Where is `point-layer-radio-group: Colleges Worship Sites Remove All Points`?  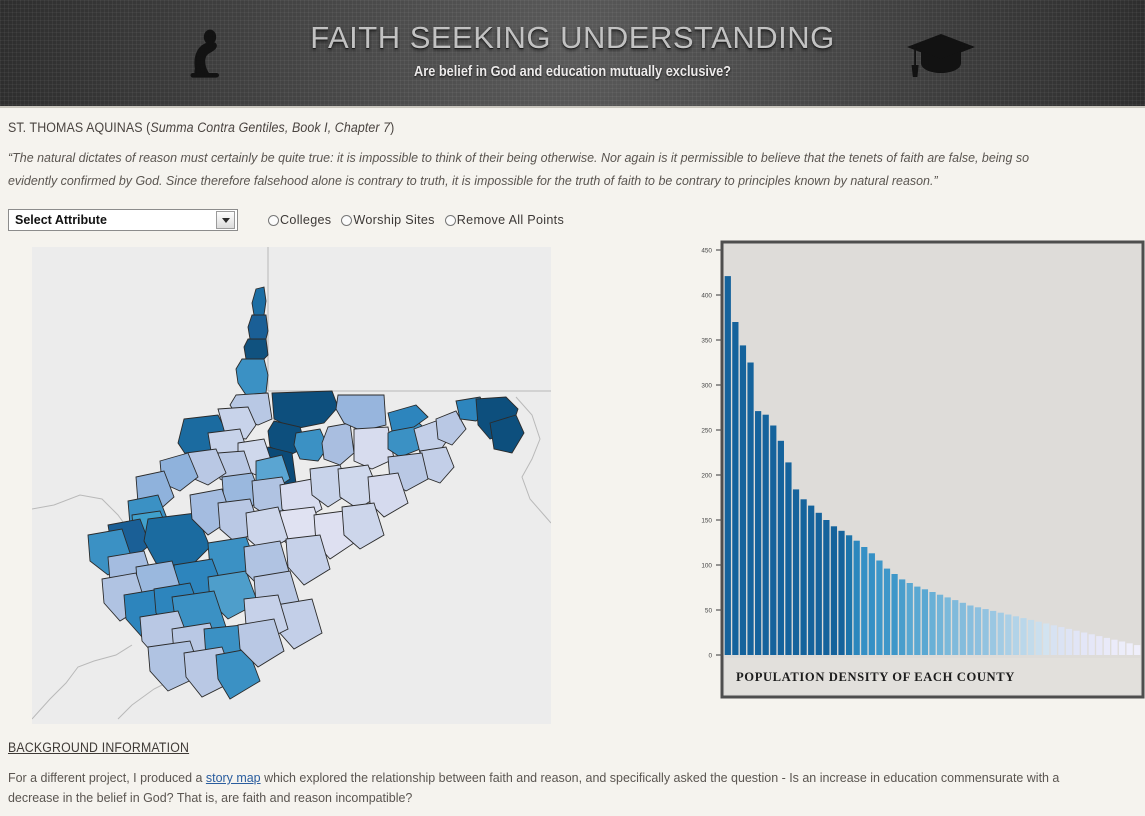
point-layer-radio-group: Colleges Worship Sites Remove All Points is located at coordinates (421, 220).